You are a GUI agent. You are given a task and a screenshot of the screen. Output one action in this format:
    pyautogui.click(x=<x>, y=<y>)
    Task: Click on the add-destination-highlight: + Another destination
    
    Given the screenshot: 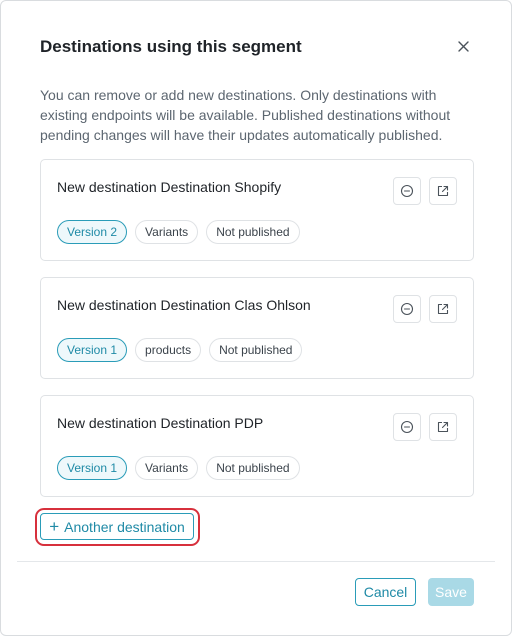 What is the action you would take?
    pyautogui.click(x=117, y=527)
    